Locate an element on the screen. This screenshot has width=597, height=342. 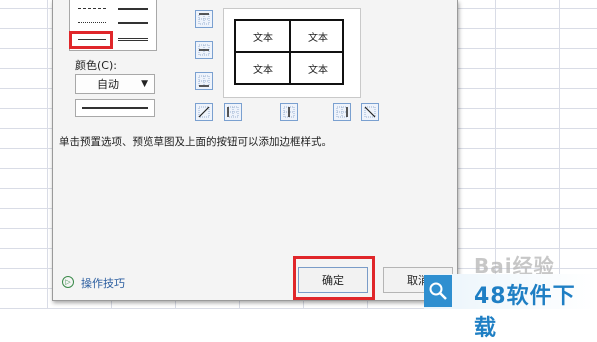
border-top-icon is located at coordinates (204, 19).